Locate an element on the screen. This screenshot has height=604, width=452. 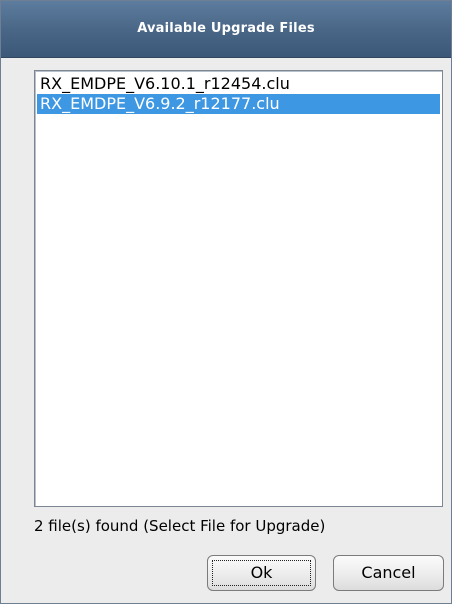
file-list-item-selected: RX_EMDPE_V6.9.2_r12177.clu is located at coordinates (238, 104).